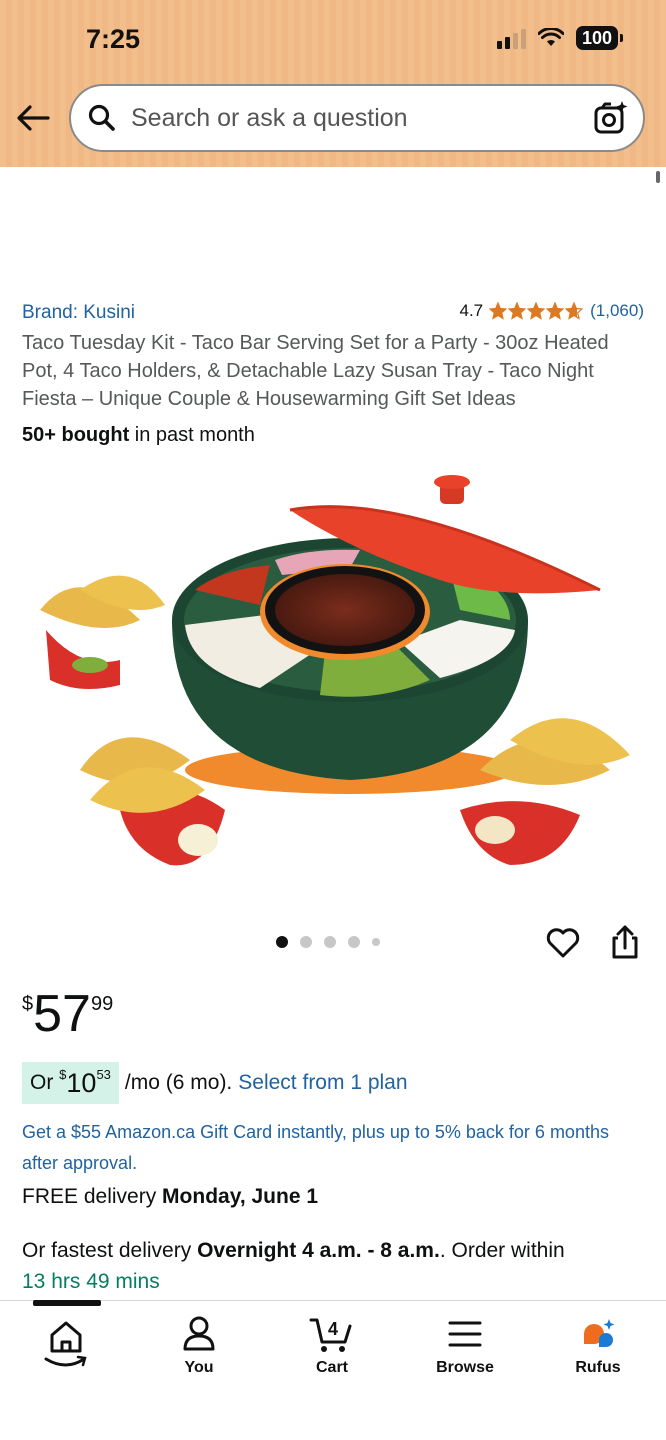 Image resolution: width=666 pixels, height=1440 pixels. I want to click on back-arrow-icon, so click(36, 120).